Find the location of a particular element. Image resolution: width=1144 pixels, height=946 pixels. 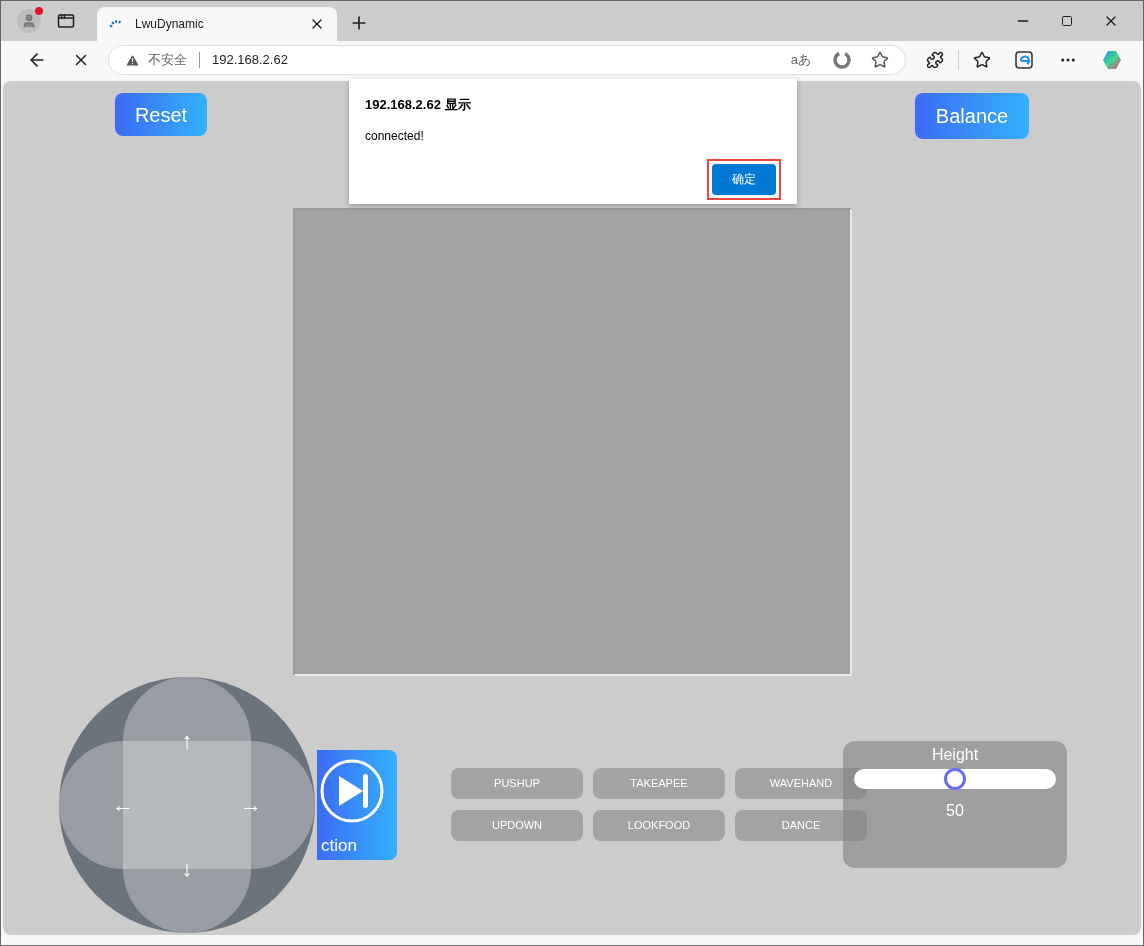

read-aloud-button: aあ is located at coordinates (800, 60).